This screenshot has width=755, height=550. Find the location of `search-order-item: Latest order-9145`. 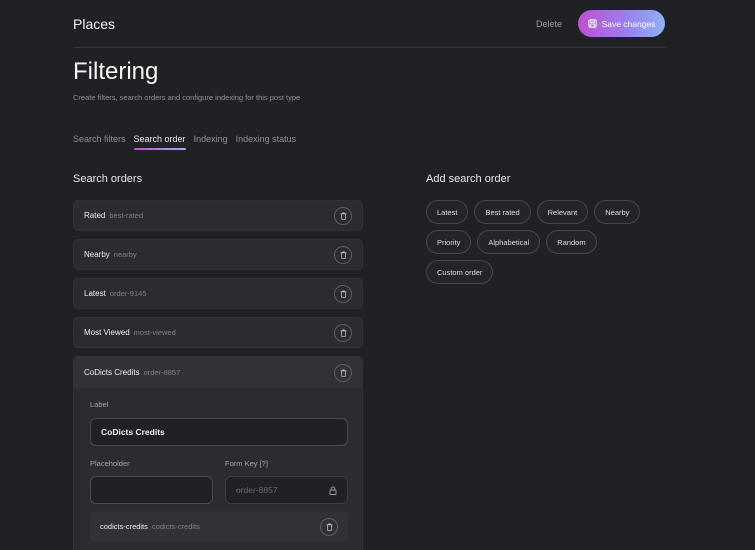

search-order-item: Latest order-9145 is located at coordinates (218, 293).